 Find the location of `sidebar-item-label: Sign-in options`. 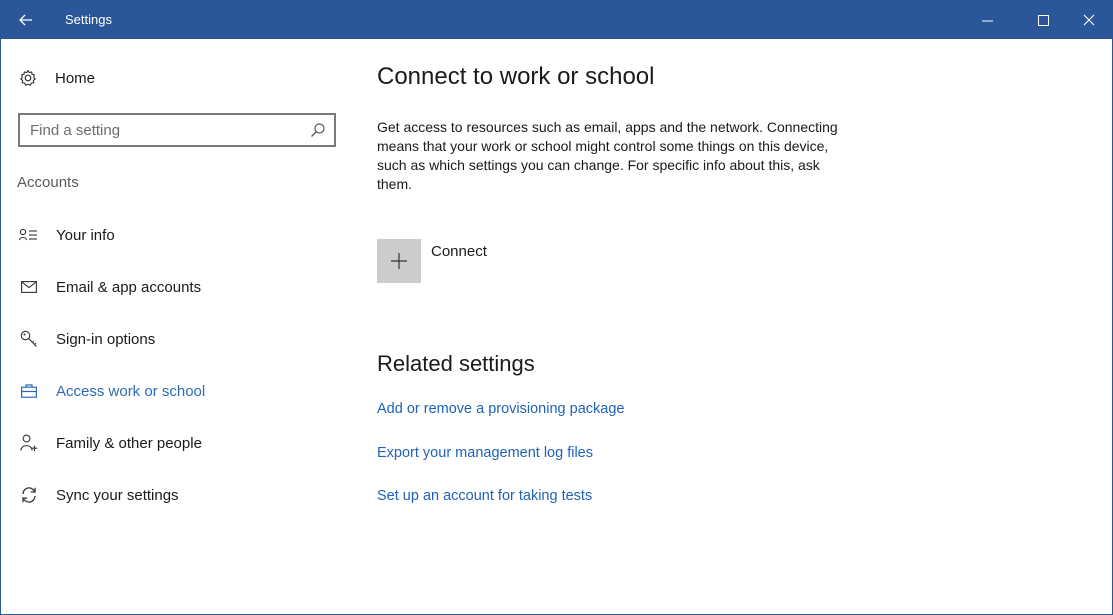

sidebar-item-label: Sign-in options is located at coordinates (106, 339).